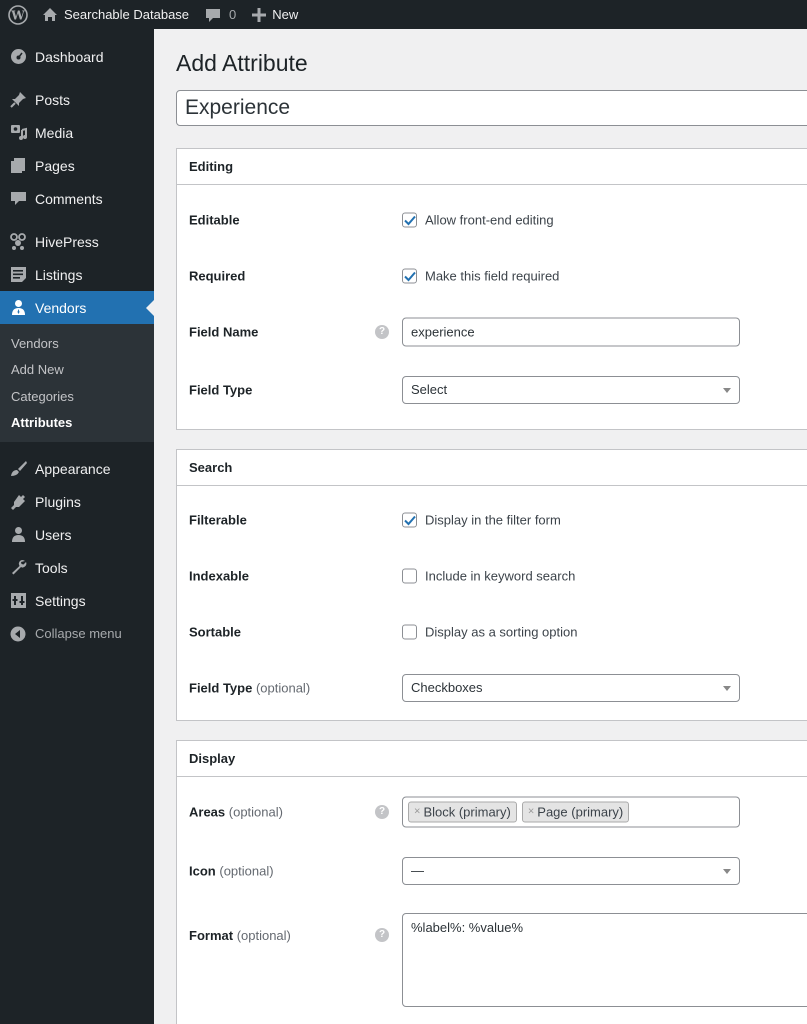  What do you see at coordinates (77, 99) in the screenshot?
I see `sidebar-item-posts: Posts` at bounding box center [77, 99].